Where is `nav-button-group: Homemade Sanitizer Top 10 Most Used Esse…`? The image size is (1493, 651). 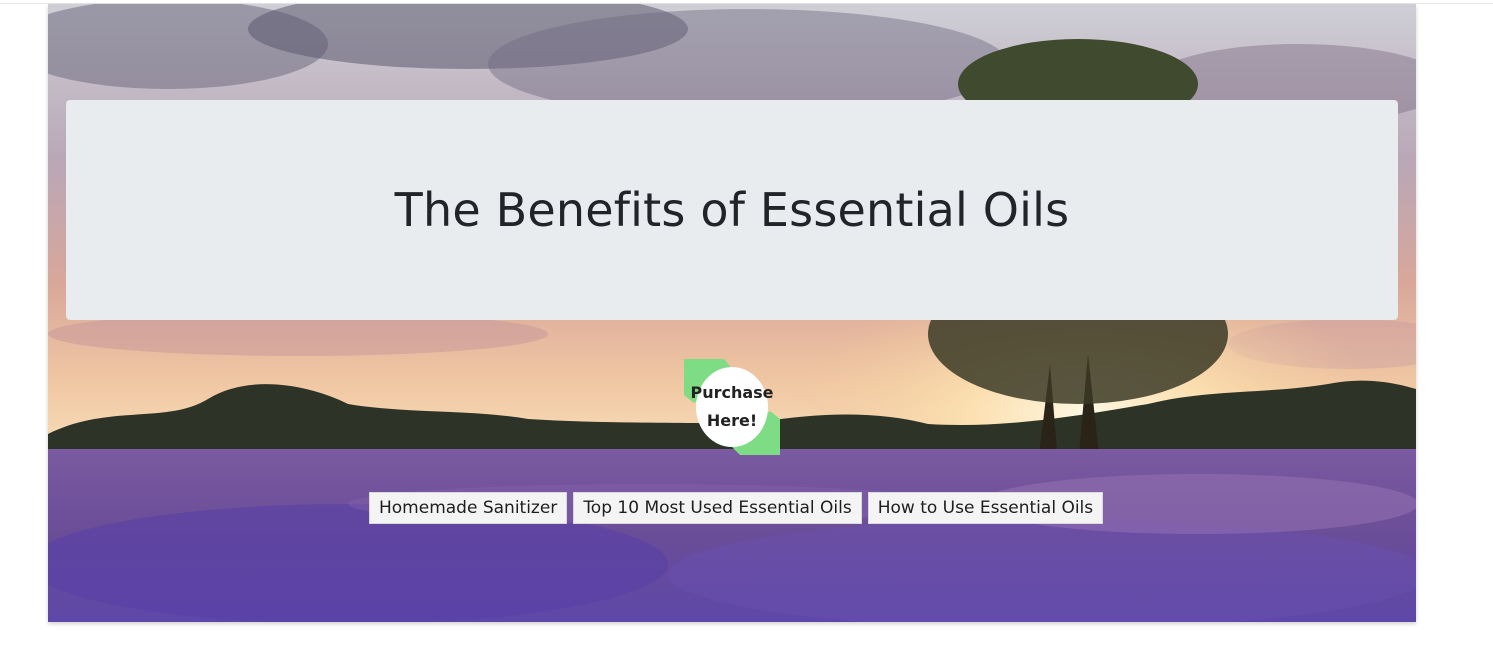
nav-button-group: Homemade Sanitizer Top 10 Most Used Esse… is located at coordinates (736, 508).